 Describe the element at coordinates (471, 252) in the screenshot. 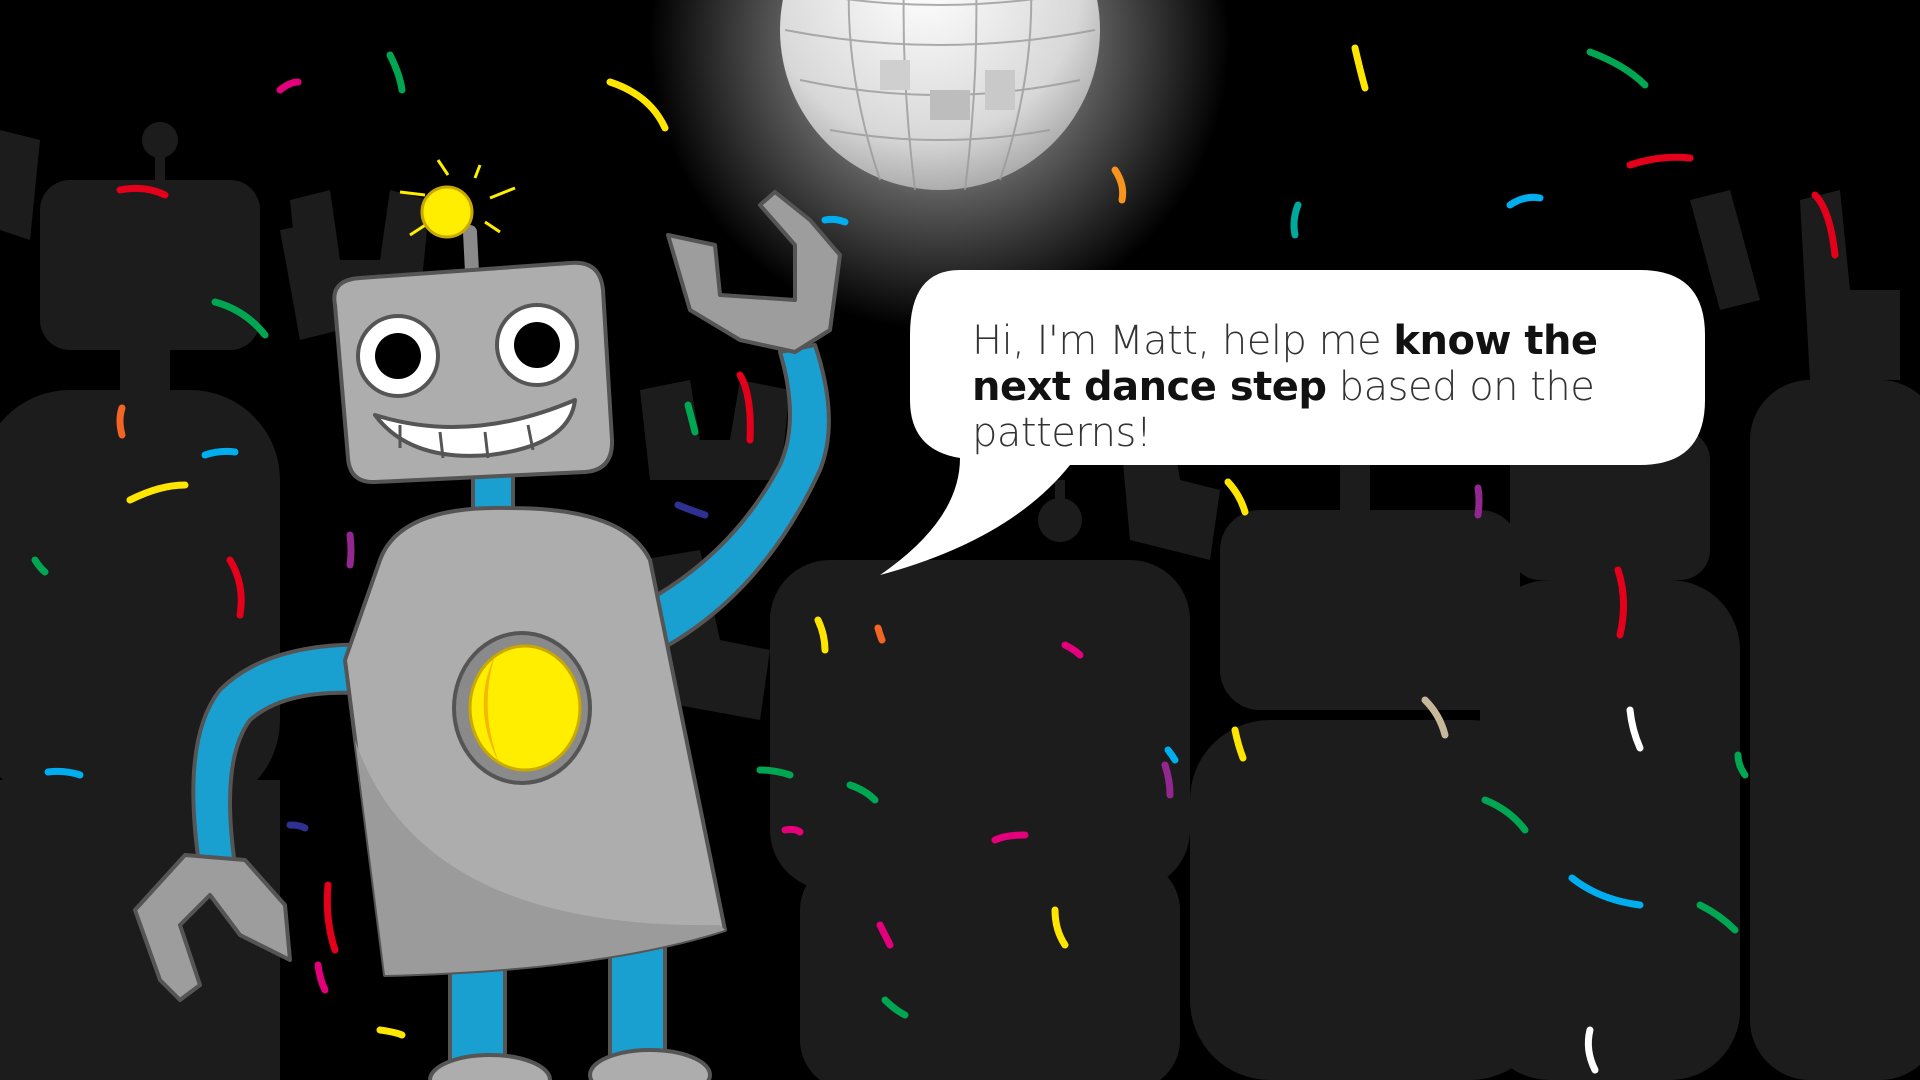

I see `antenna-stem` at that location.